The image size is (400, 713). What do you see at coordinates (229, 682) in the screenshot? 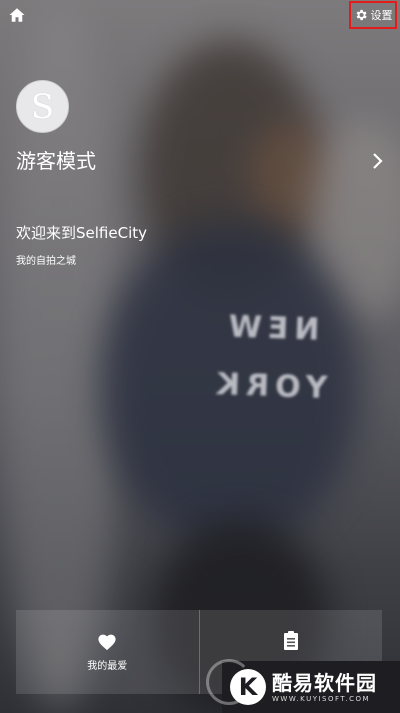
I see `loading-ring-icon` at bounding box center [229, 682].